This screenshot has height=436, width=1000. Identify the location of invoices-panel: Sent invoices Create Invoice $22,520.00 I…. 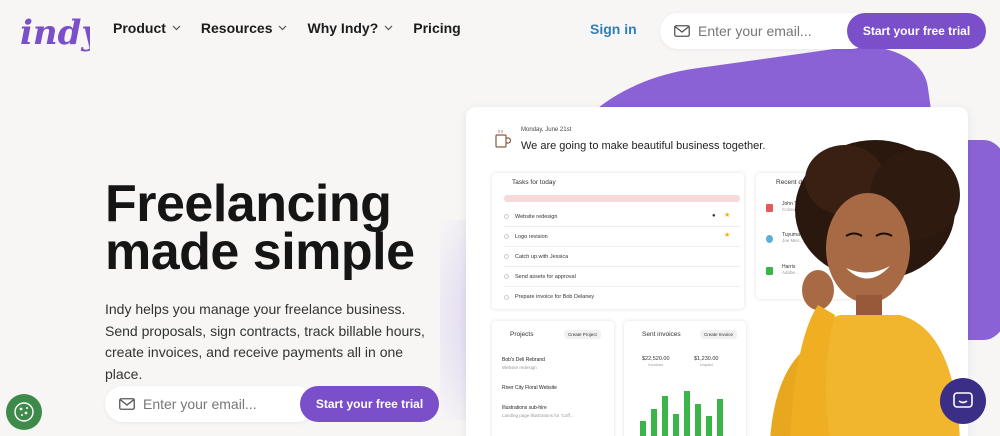
(685, 378).